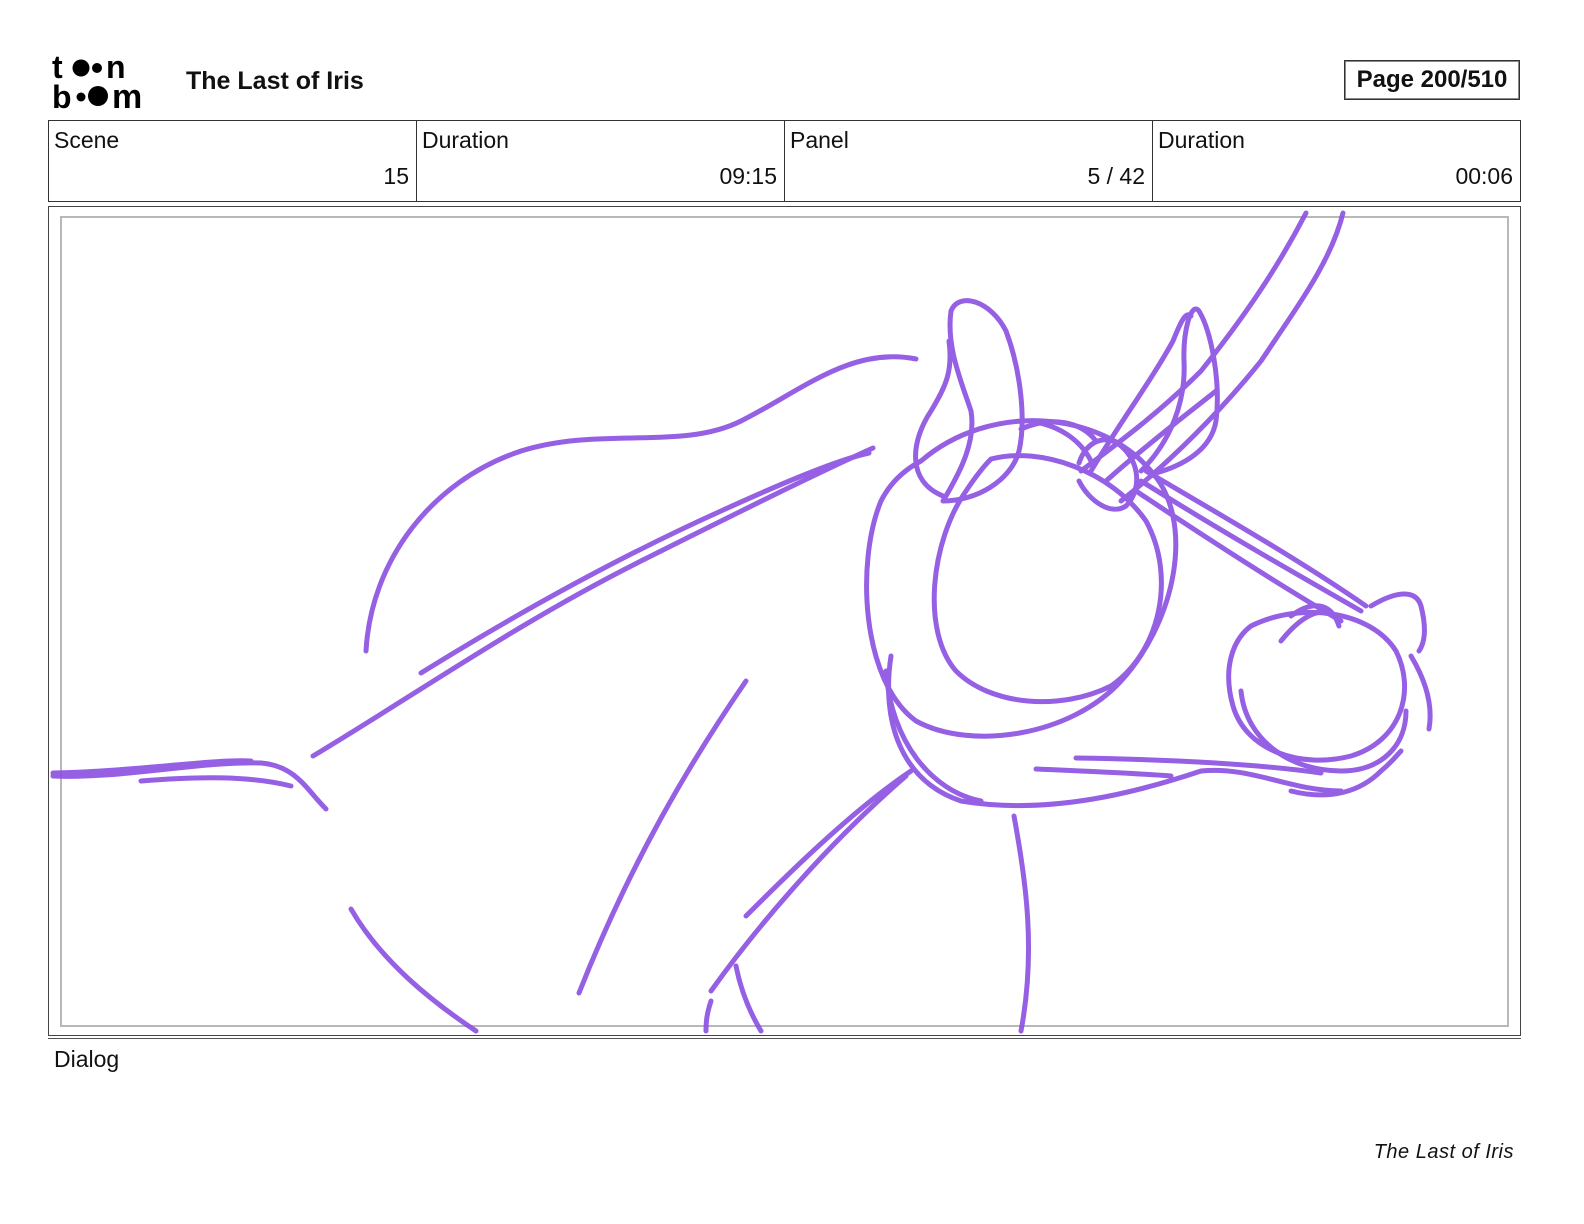 The image size is (1584, 1224). Describe the element at coordinates (97, 81) in the screenshot. I see `toon-boom-logo: t n b m` at that location.